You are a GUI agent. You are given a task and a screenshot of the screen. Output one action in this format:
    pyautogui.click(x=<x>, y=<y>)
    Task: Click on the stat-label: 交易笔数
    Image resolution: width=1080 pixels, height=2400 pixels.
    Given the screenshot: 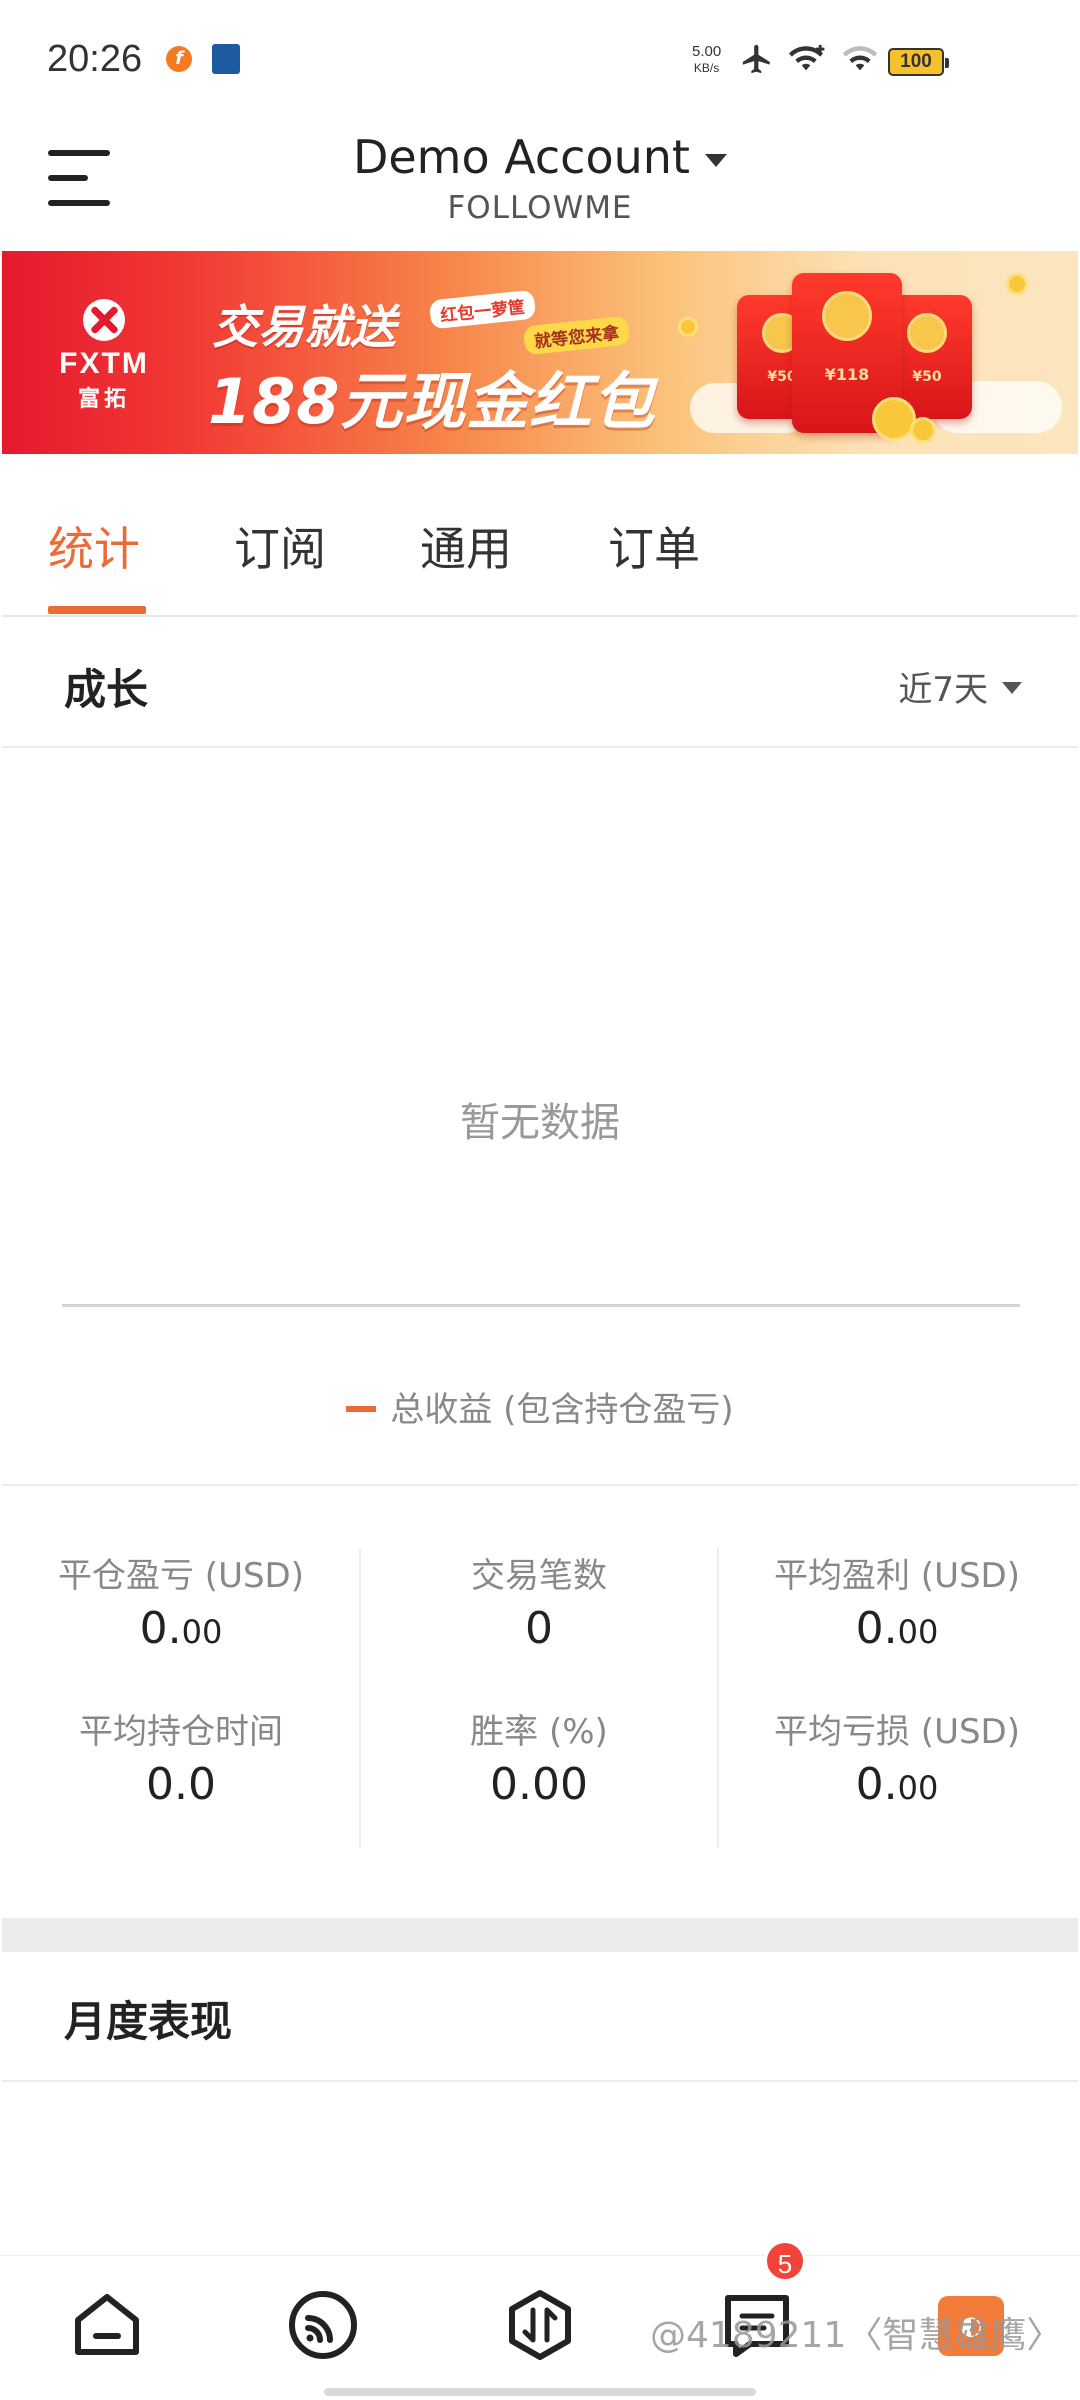 What is the action you would take?
    pyautogui.click(x=539, y=1576)
    